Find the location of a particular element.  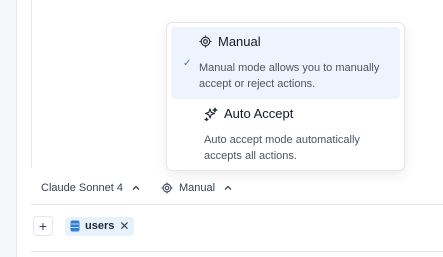

close-icon: ✕ is located at coordinates (124, 226).